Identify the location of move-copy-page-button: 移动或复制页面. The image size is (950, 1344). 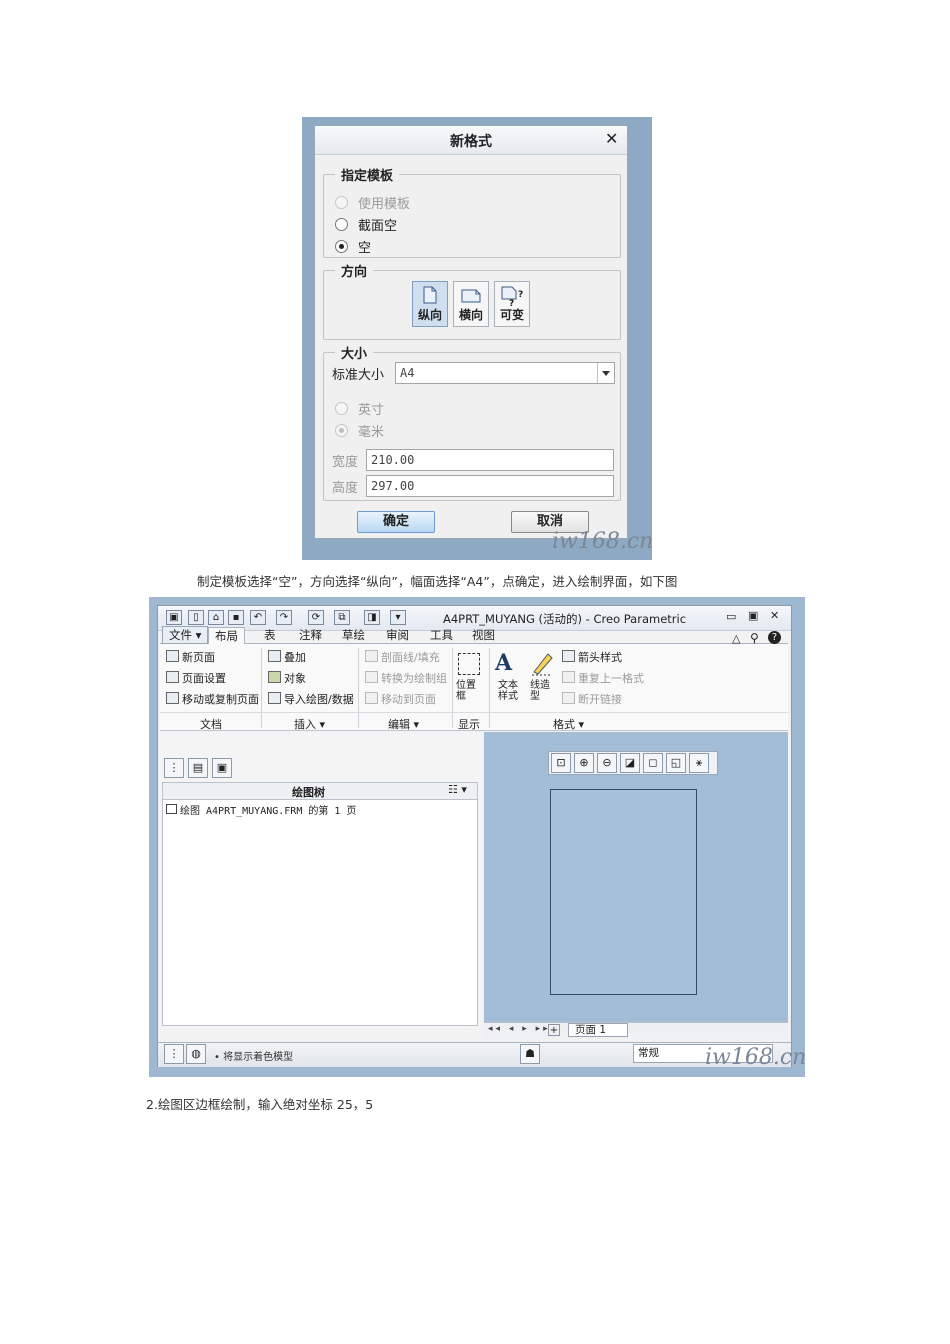
(220, 699).